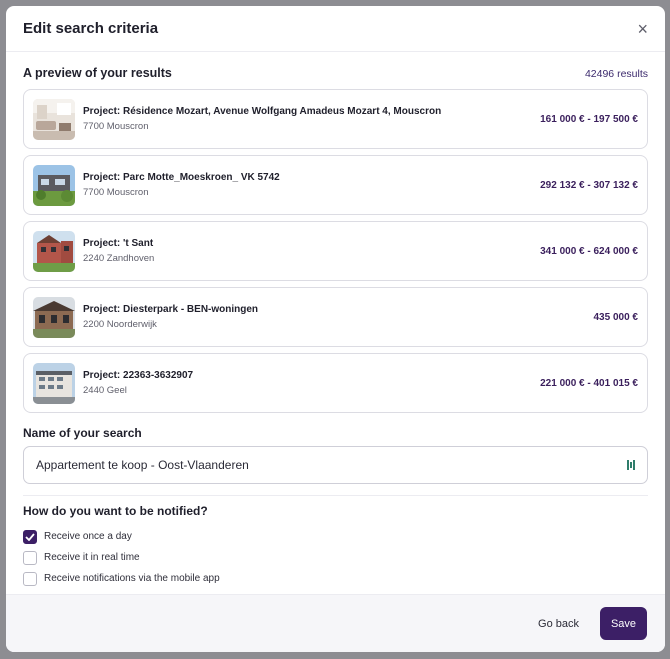  What do you see at coordinates (558, 624) in the screenshot?
I see `go-back-button: Go back` at bounding box center [558, 624].